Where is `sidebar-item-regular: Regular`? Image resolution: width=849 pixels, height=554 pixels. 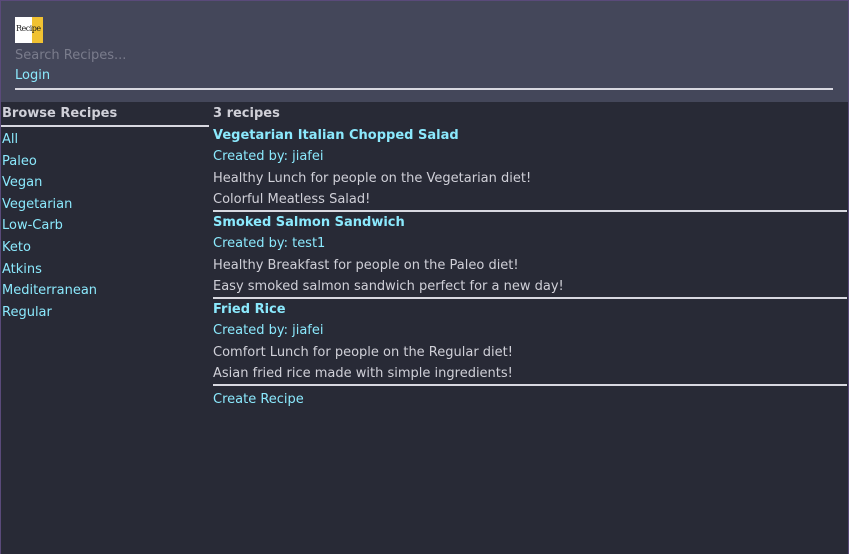 sidebar-item-regular: Regular is located at coordinates (105, 313).